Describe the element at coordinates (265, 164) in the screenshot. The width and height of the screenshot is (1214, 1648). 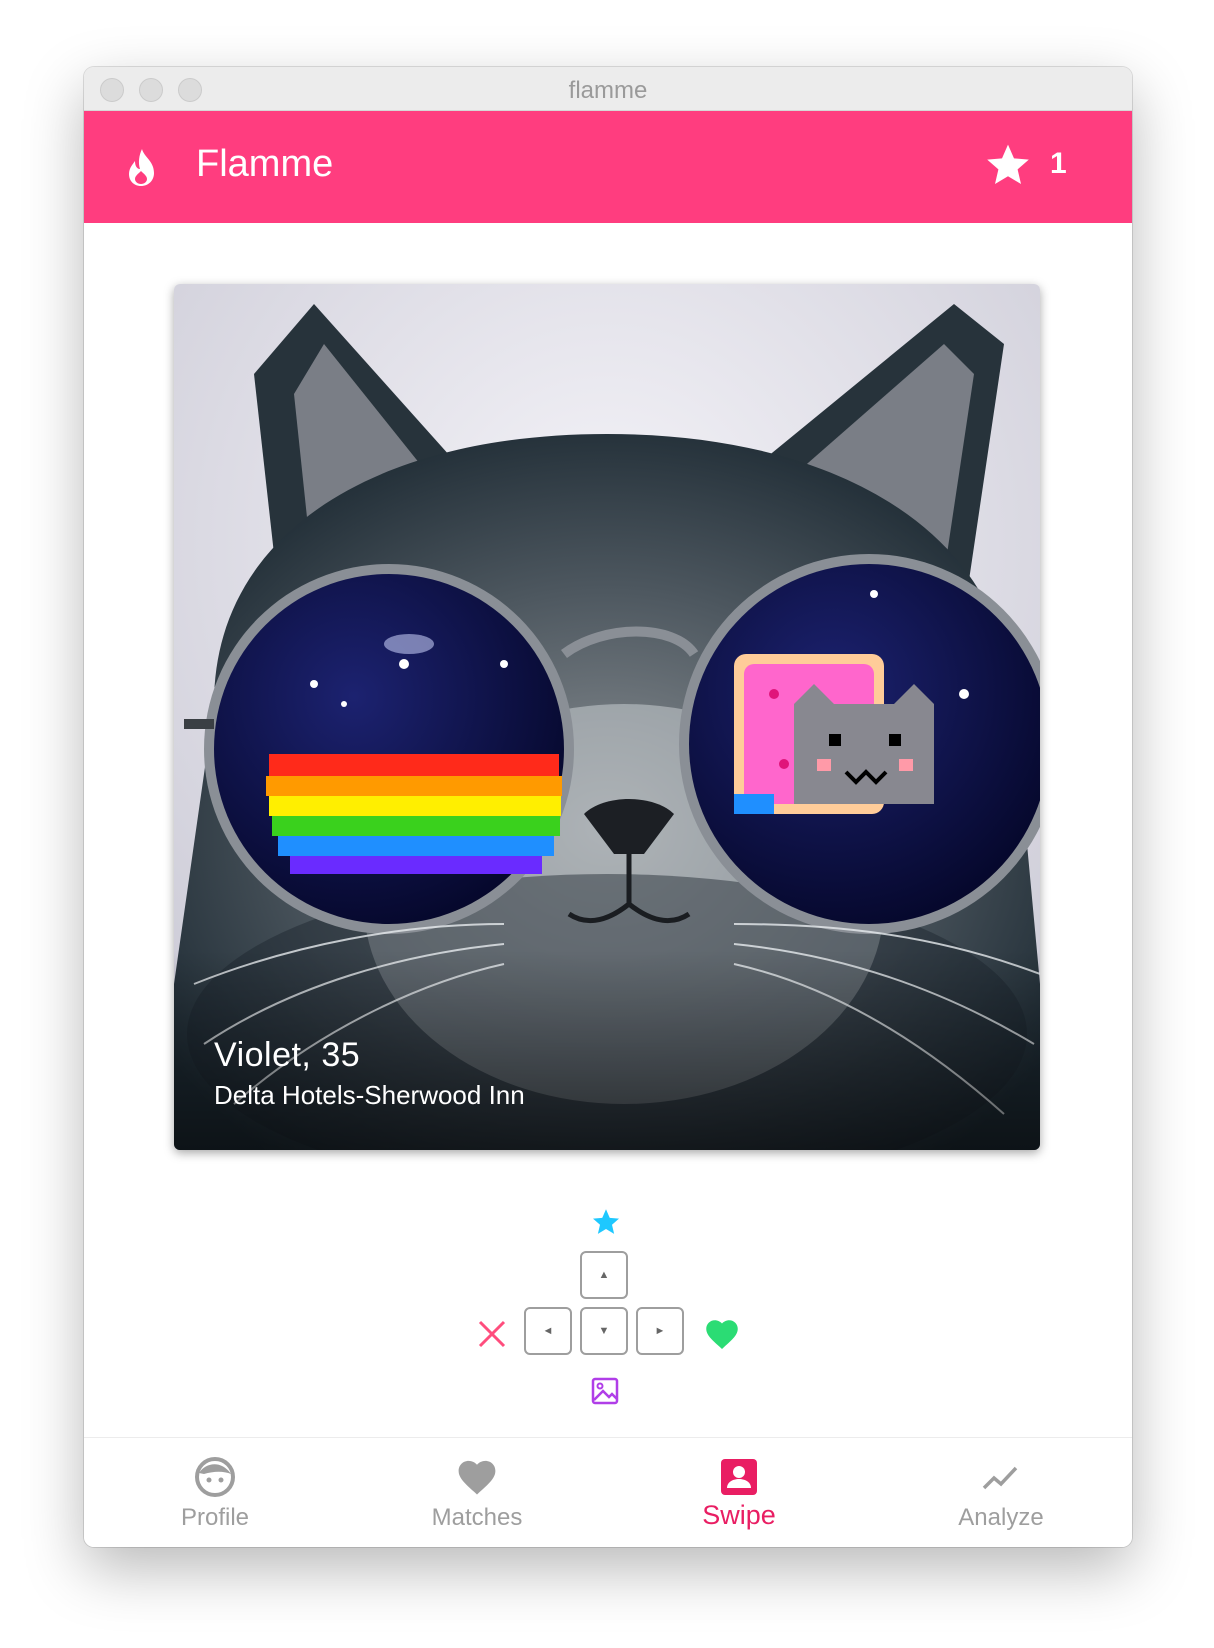
I see `app-title: Flamme` at that location.